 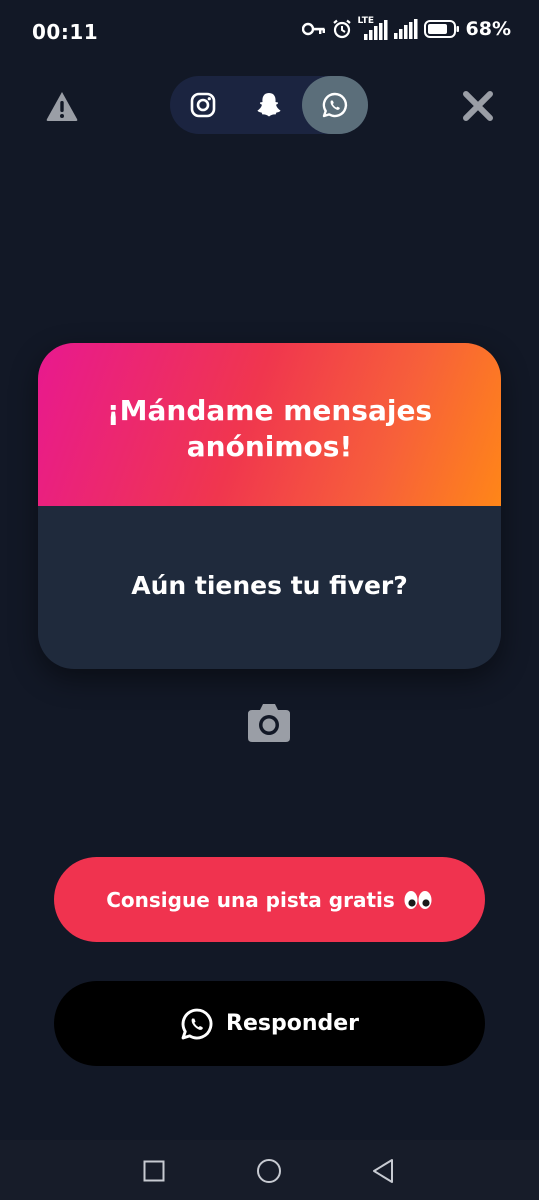 What do you see at coordinates (65, 32) in the screenshot?
I see `status-time: 00:11` at bounding box center [65, 32].